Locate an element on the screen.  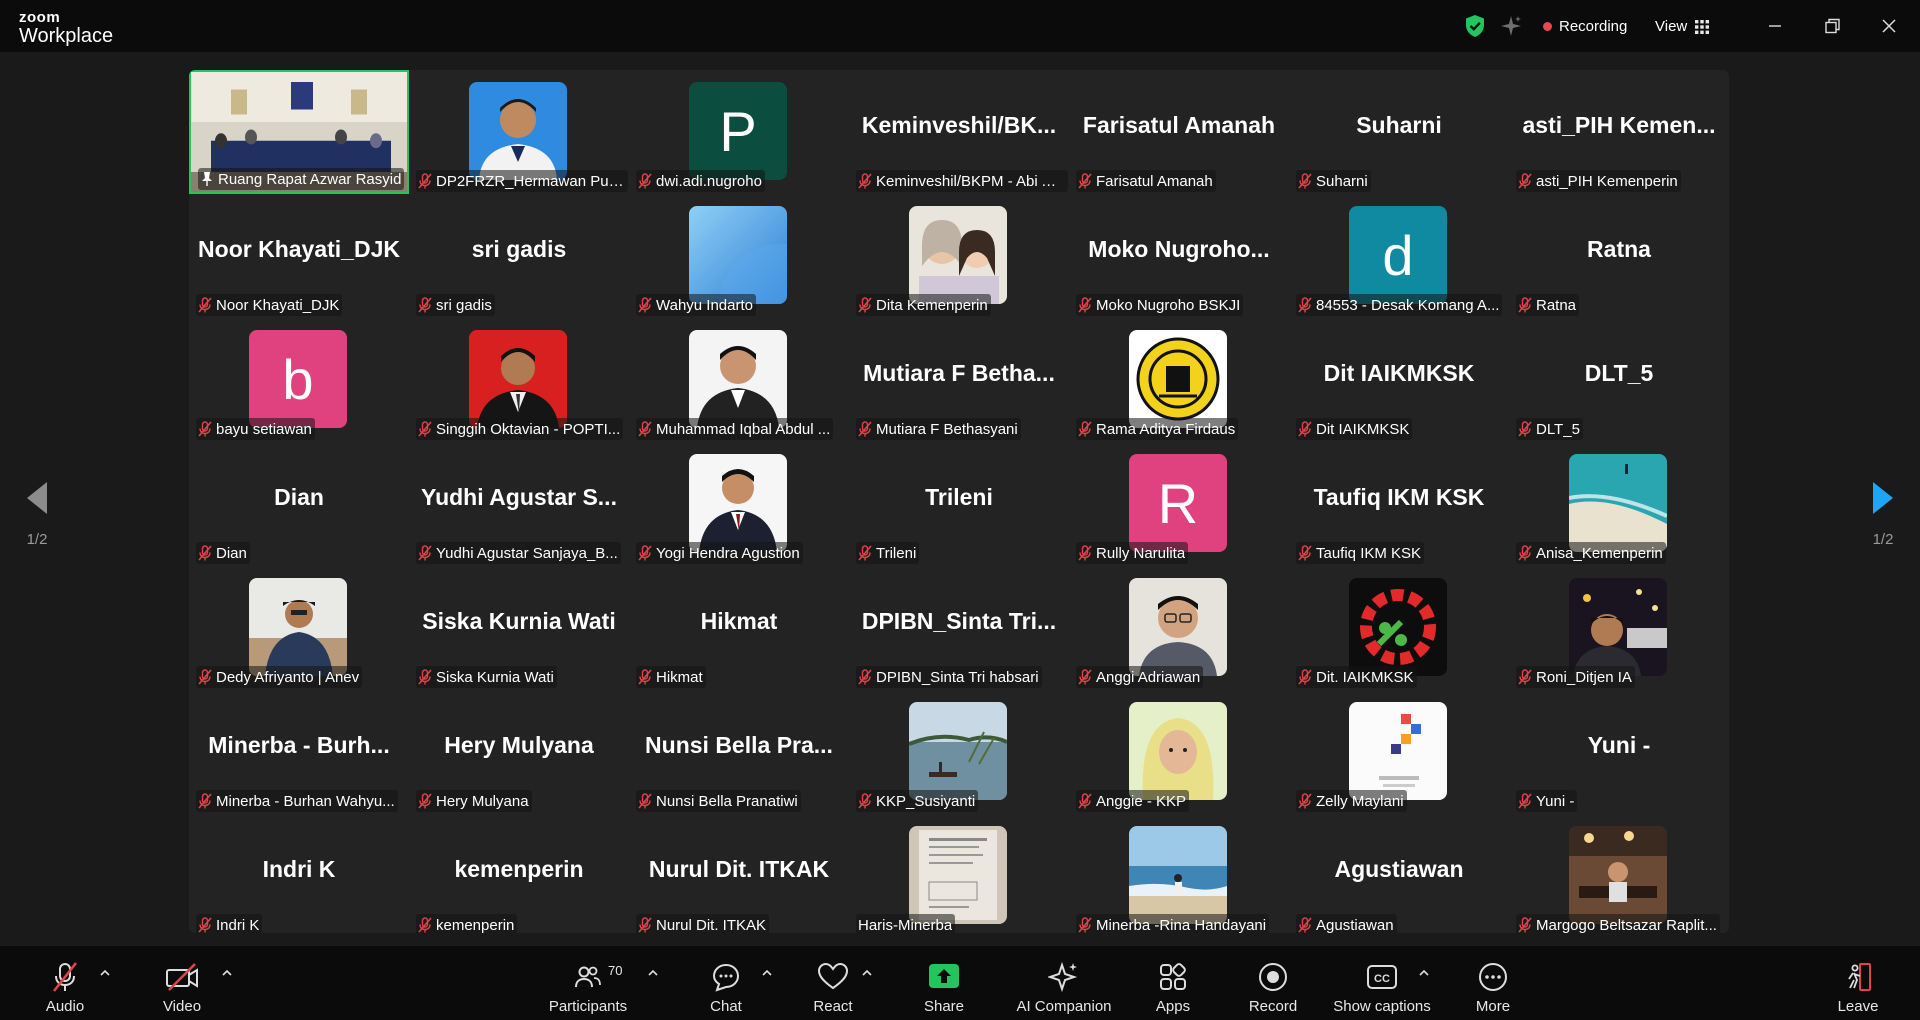
participant-tile: Hikmat Hikmat is located at coordinates (739, 628).